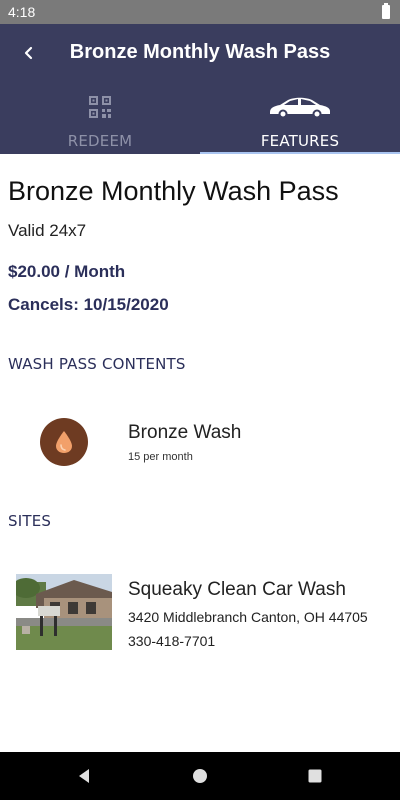  I want to click on pass-title: Bronze Monthly Wash Pass, so click(173, 191).